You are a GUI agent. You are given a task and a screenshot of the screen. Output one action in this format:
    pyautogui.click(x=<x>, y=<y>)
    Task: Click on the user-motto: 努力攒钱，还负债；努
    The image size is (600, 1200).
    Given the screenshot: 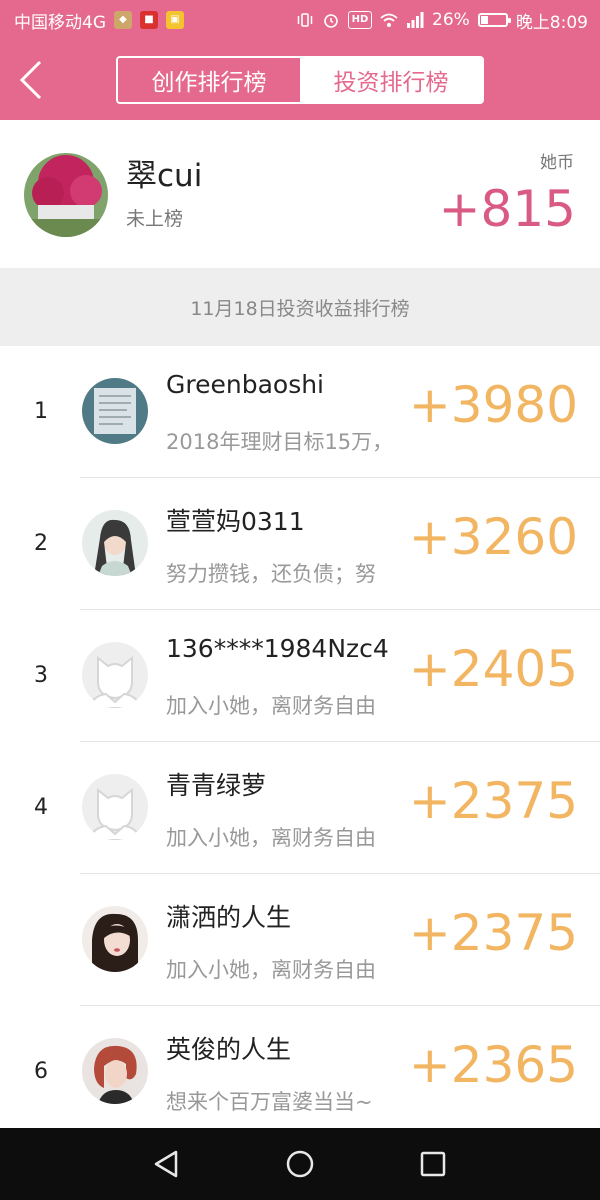 What is the action you would take?
    pyautogui.click(x=271, y=574)
    